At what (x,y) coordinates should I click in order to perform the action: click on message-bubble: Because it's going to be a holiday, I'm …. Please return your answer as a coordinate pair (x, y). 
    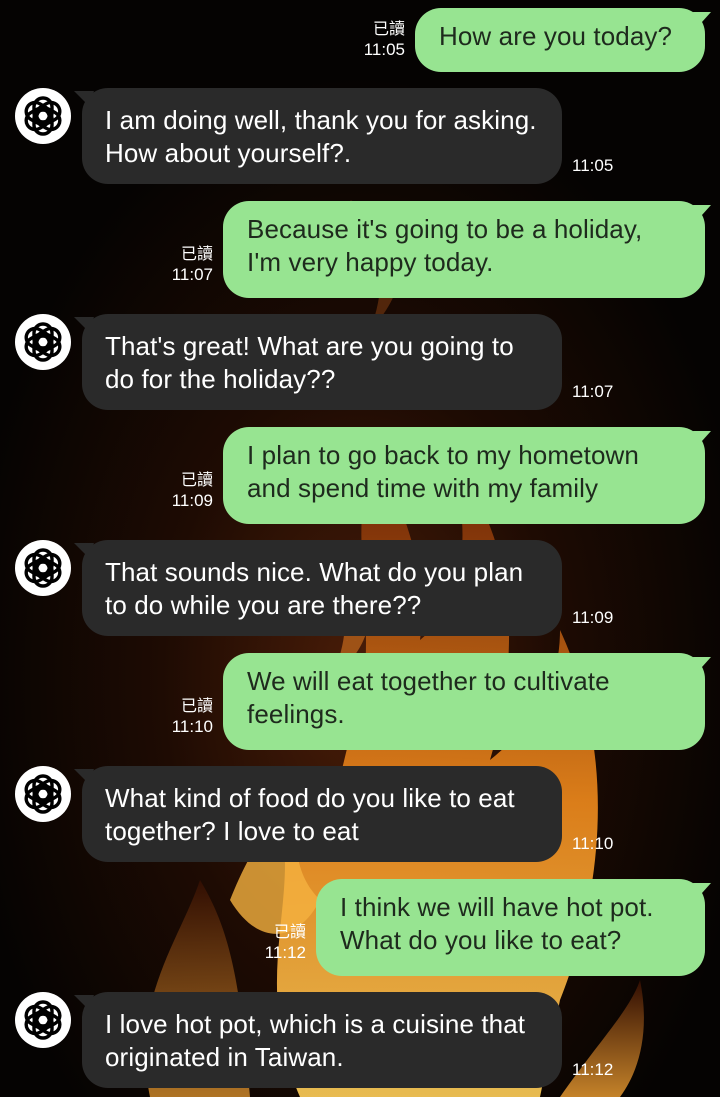
    Looking at the image, I should click on (467, 249).